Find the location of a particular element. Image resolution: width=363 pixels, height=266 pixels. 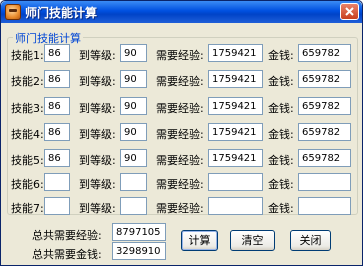

close-window-button is located at coordinates (349, 11).